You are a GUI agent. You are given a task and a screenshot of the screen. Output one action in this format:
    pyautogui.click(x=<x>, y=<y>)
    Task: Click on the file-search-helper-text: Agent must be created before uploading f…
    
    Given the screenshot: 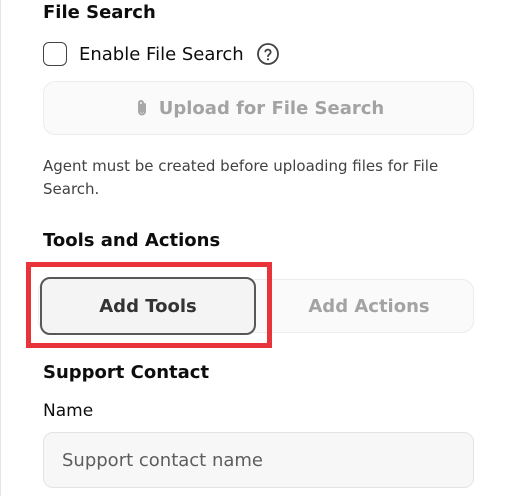 What is the action you would take?
    pyautogui.click(x=241, y=177)
    